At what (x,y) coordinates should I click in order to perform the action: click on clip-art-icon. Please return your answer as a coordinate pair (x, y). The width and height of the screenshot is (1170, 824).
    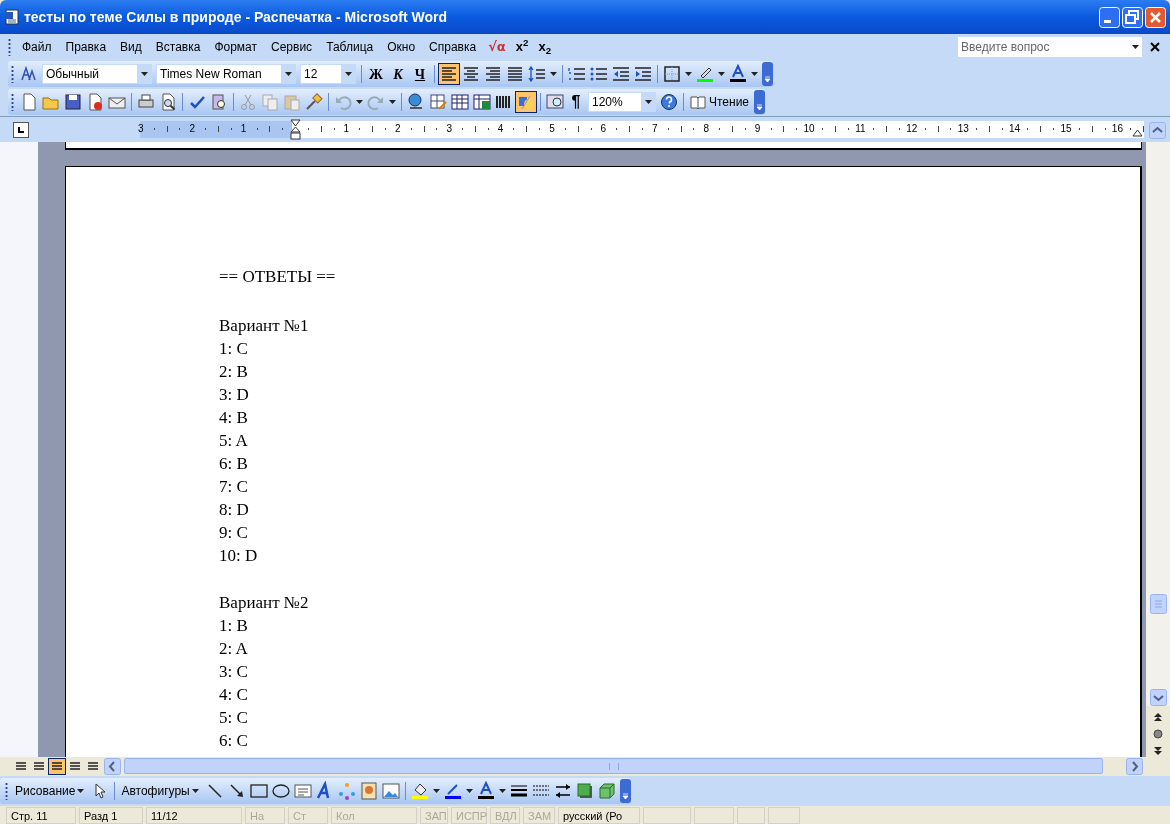
    Looking at the image, I should click on (368, 791).